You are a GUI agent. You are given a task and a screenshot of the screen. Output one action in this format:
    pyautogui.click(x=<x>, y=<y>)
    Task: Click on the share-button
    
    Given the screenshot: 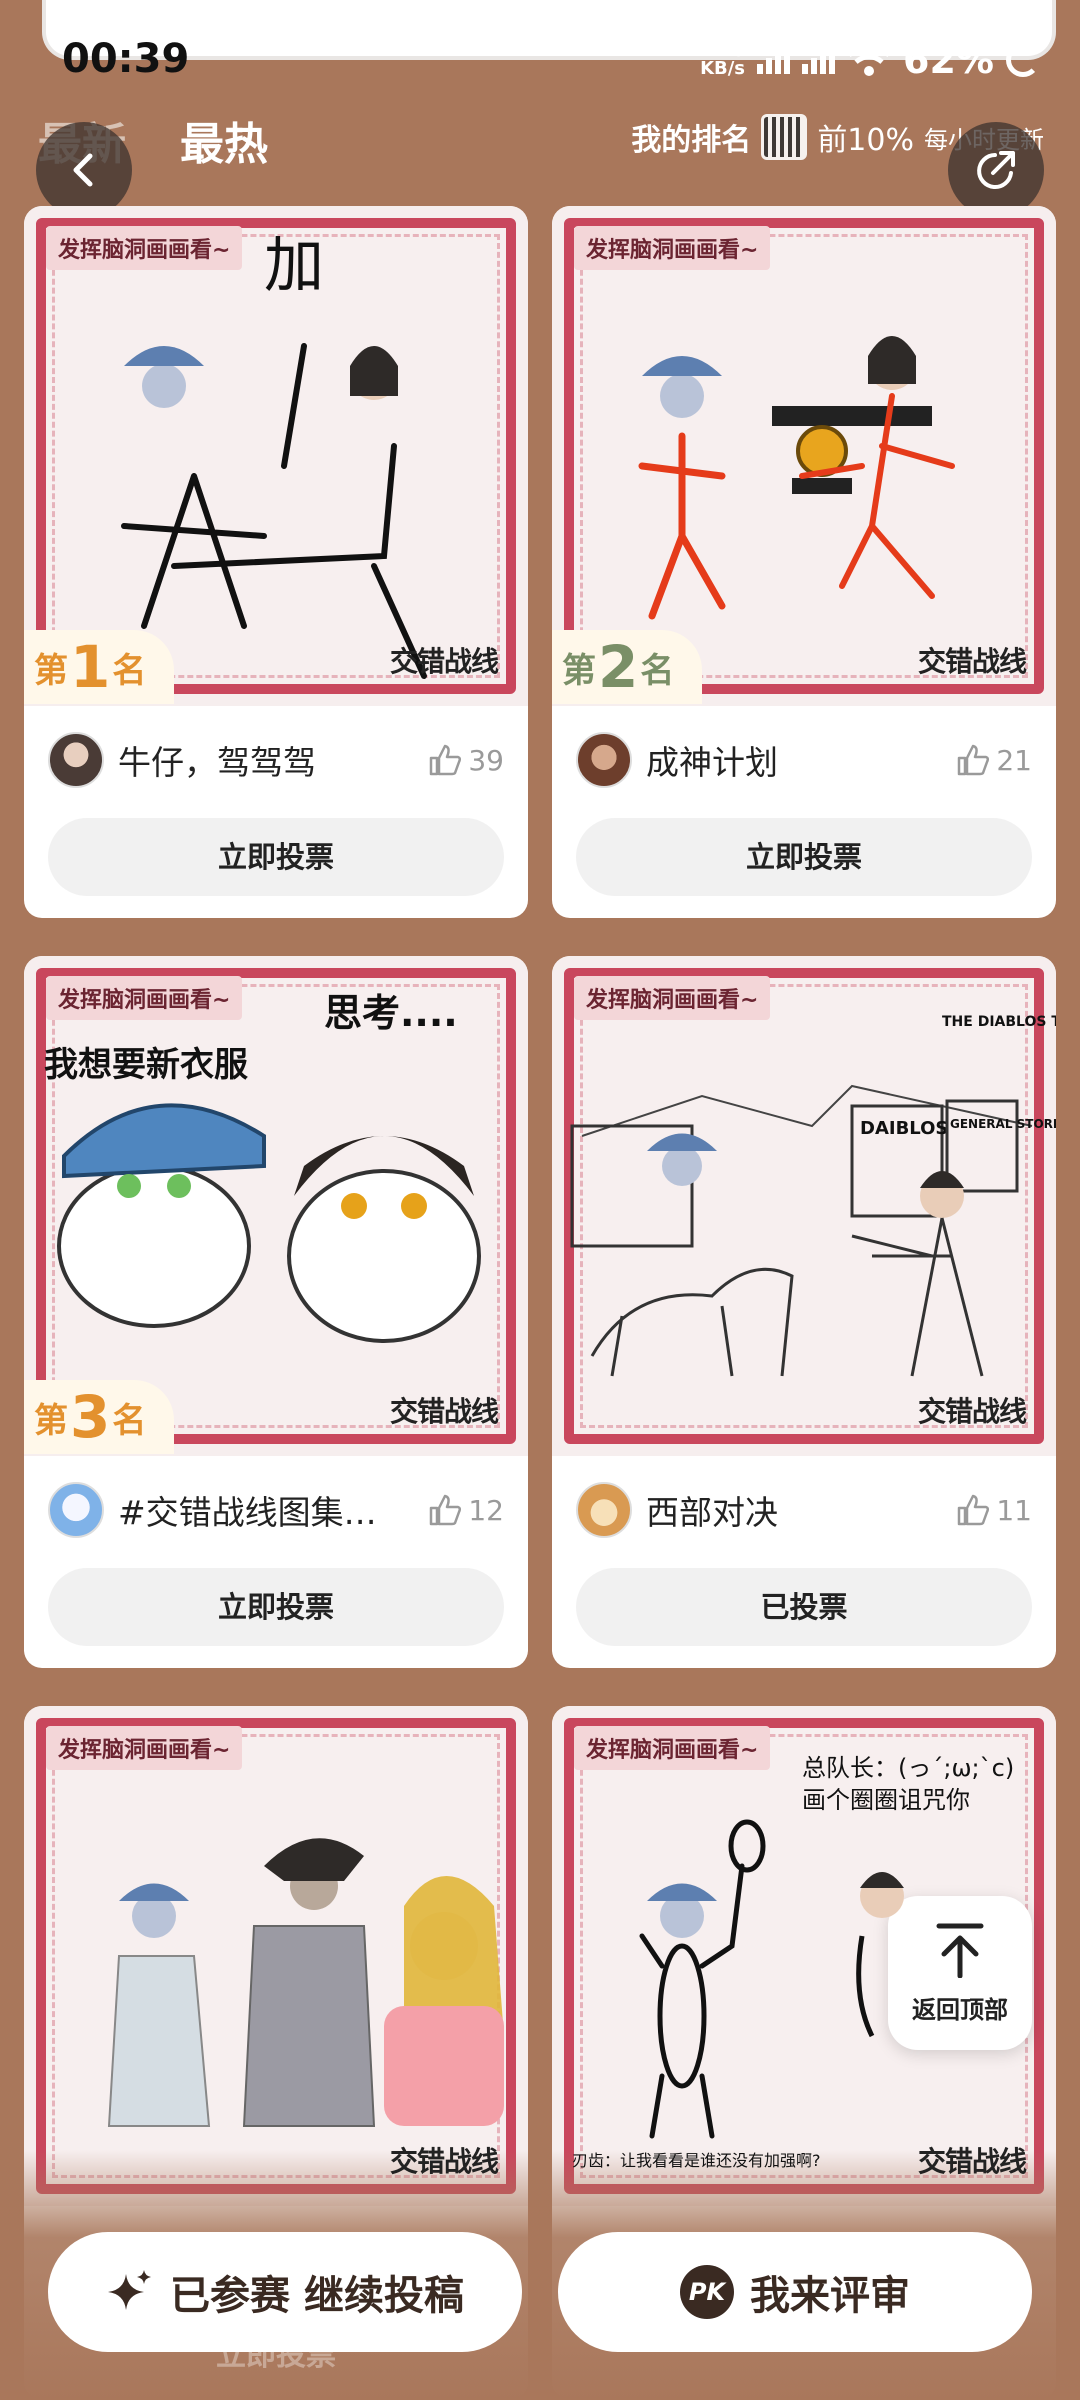 What is the action you would take?
    pyautogui.click(x=996, y=170)
    